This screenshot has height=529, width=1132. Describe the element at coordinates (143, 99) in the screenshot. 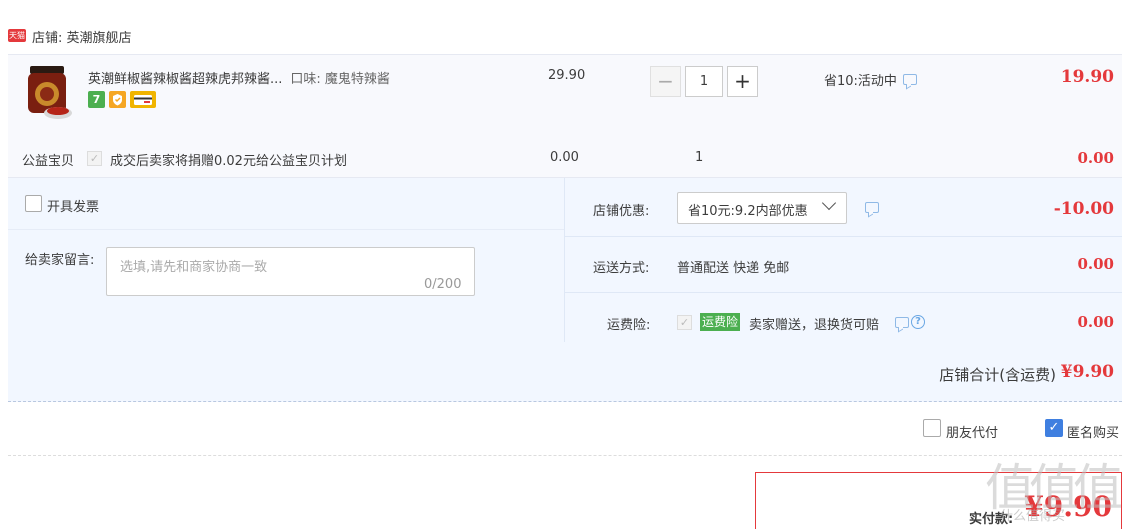

I see `credit-card-icon` at that location.